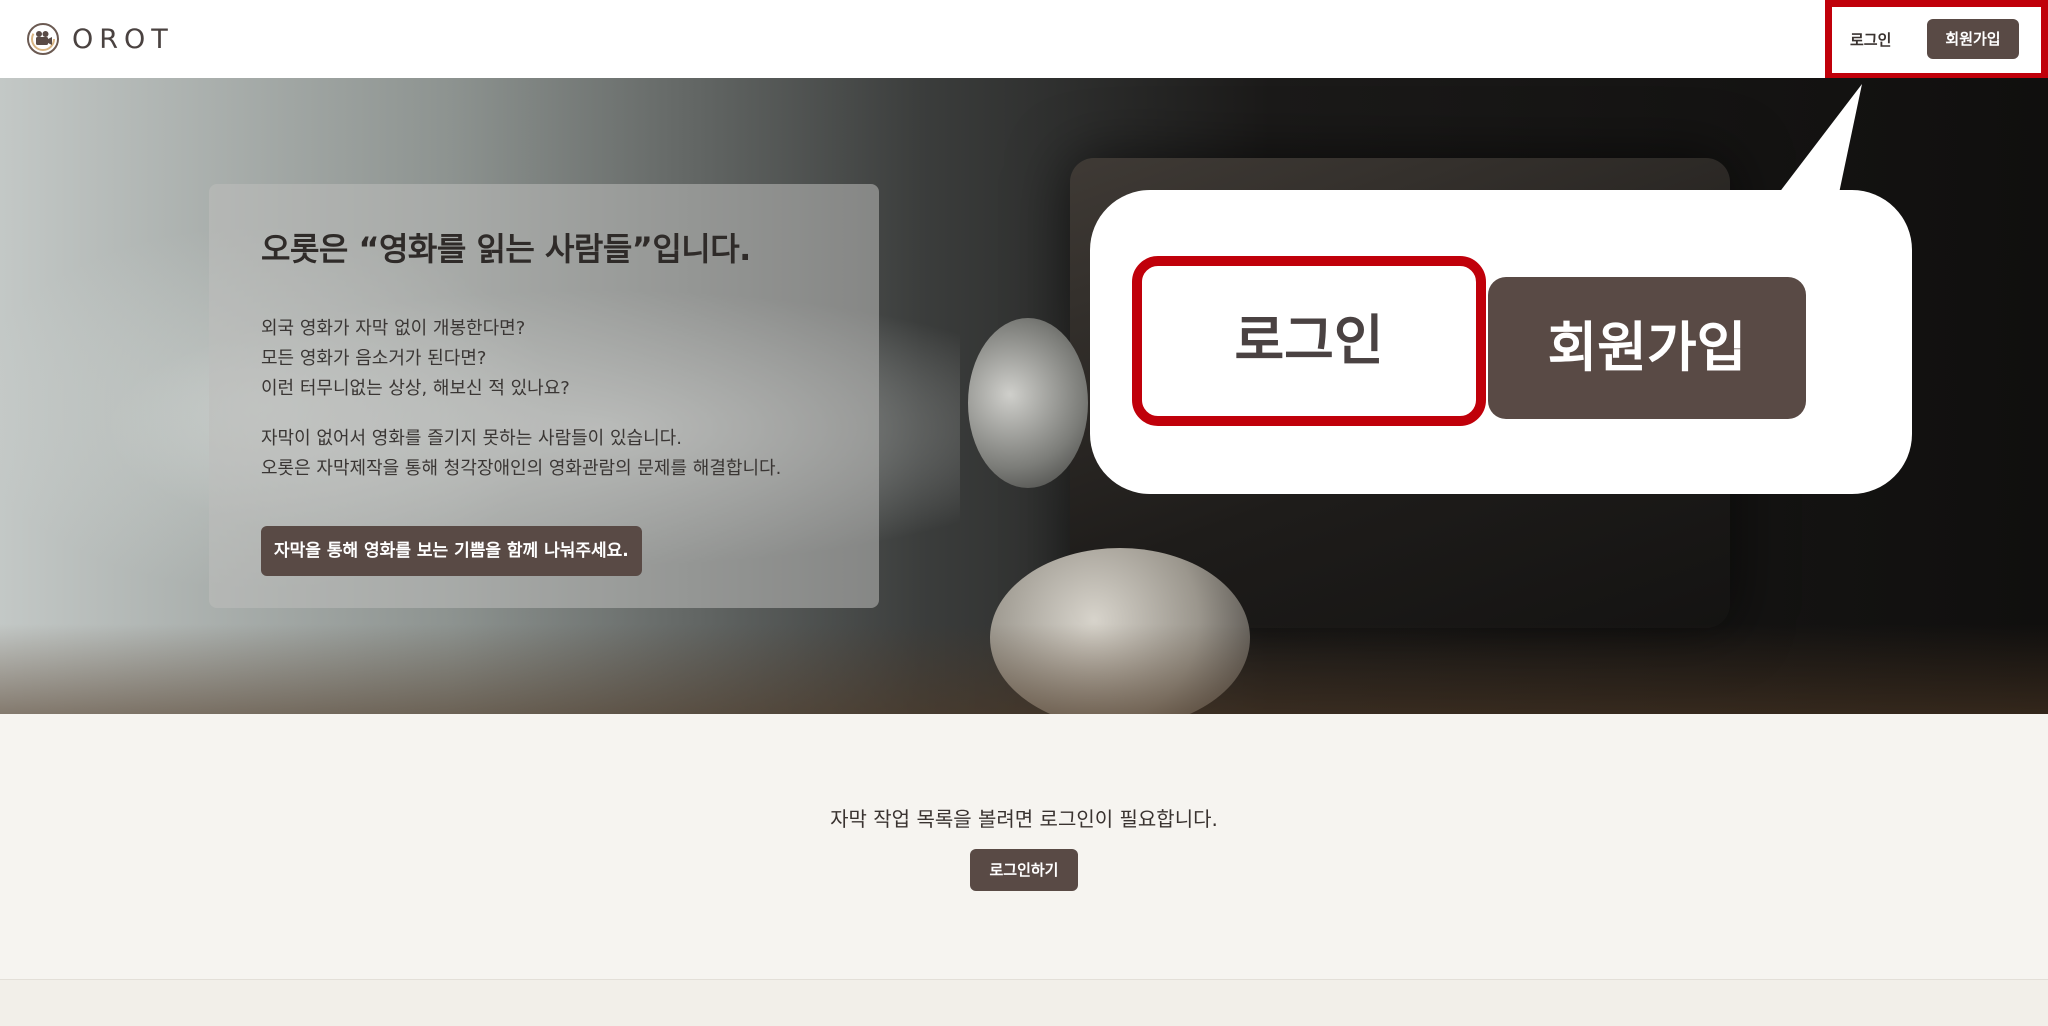 The image size is (2048, 1026). I want to click on hero-shade, so click(1024, 669).